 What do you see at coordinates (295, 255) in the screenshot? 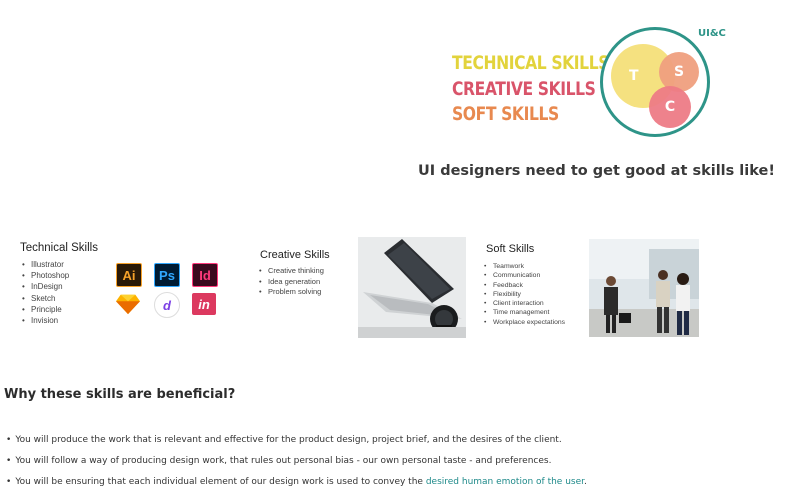
I see `creative-skills-title: Creative Skills` at bounding box center [295, 255].